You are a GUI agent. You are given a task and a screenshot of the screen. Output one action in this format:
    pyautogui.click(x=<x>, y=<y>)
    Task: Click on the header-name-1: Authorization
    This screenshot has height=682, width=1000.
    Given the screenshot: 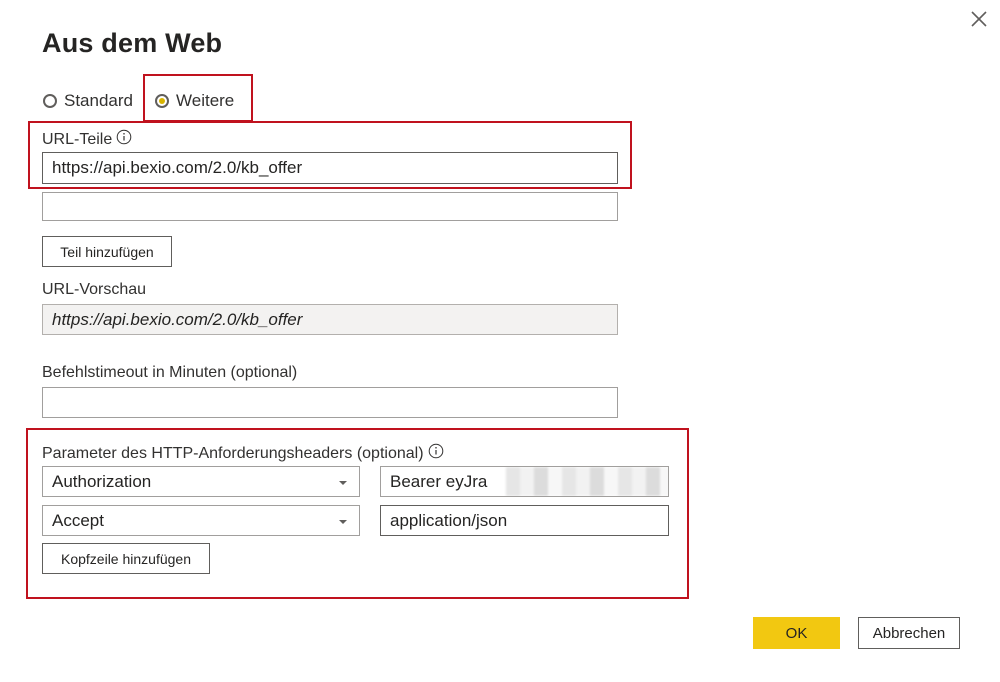 What is the action you would take?
    pyautogui.click(x=102, y=481)
    